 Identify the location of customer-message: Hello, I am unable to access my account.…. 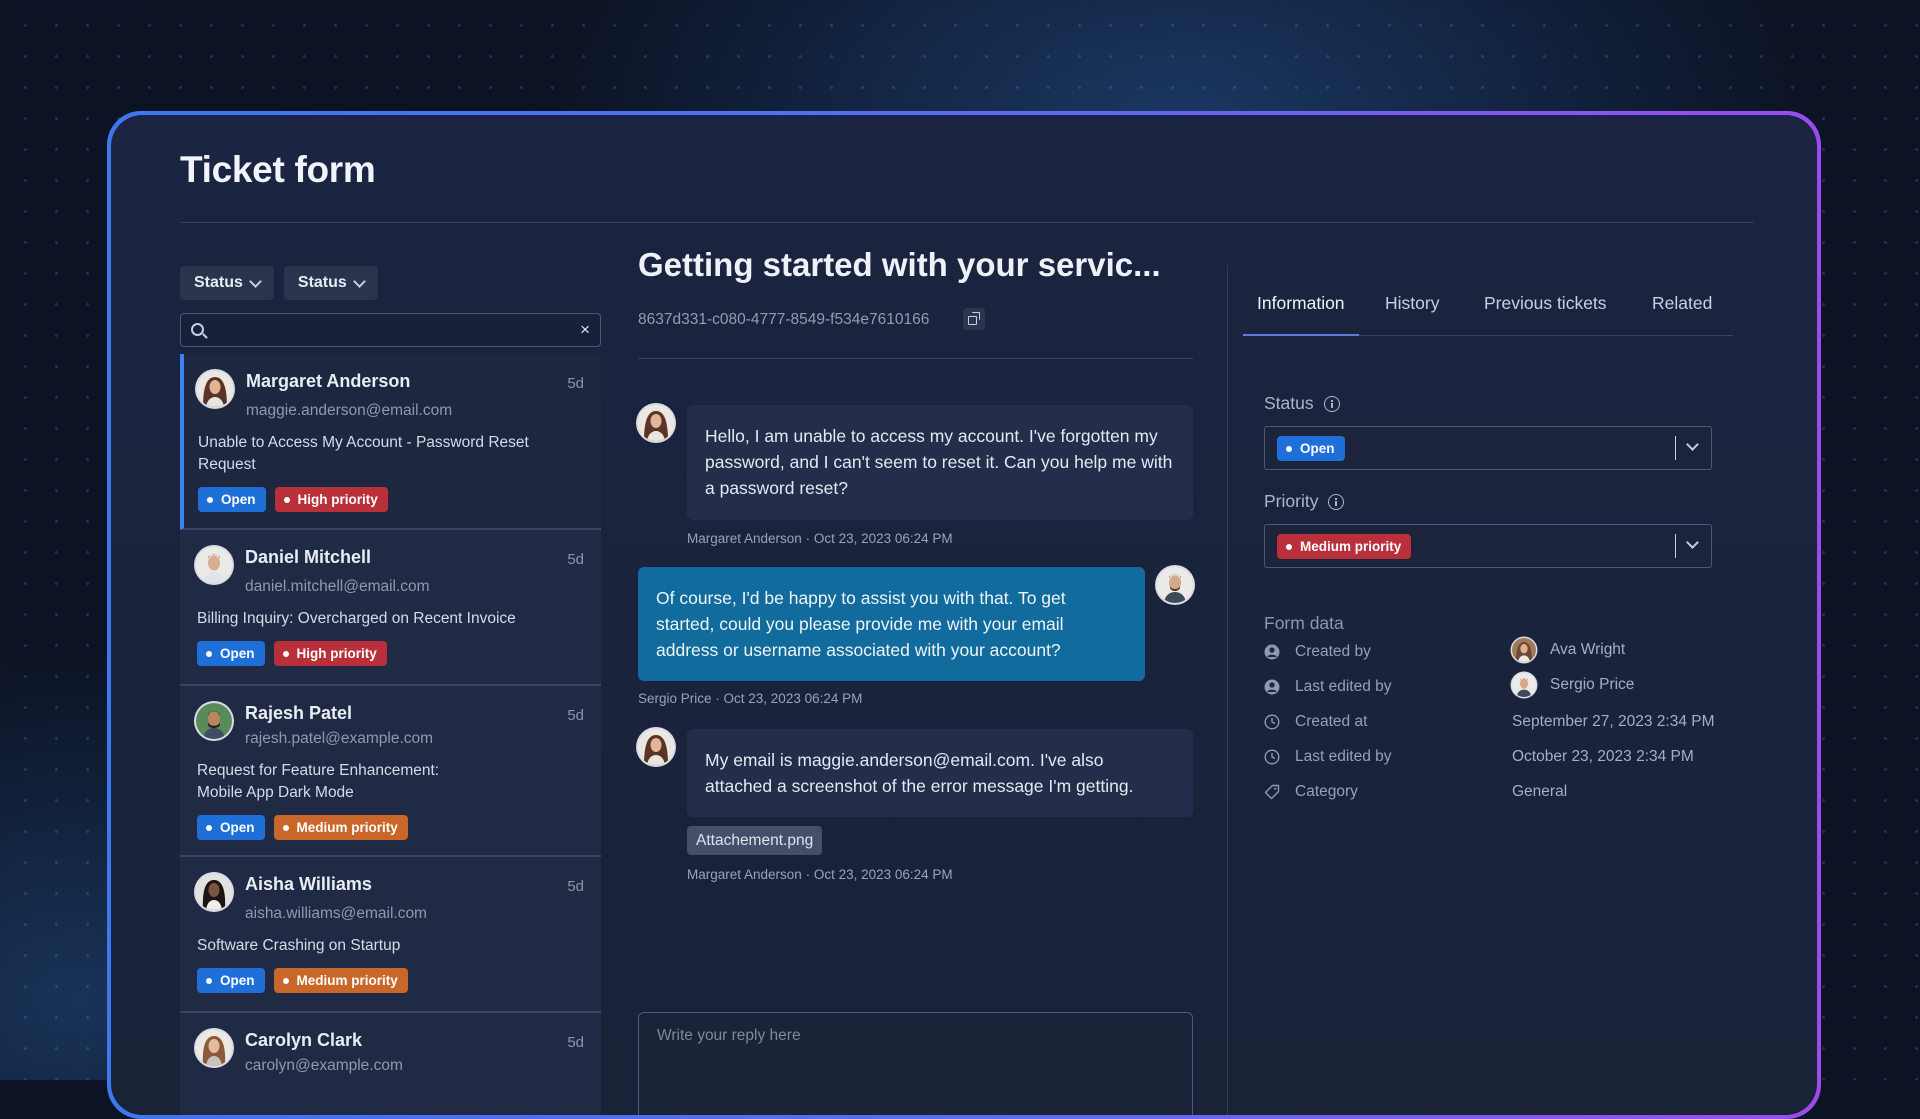
(940, 462).